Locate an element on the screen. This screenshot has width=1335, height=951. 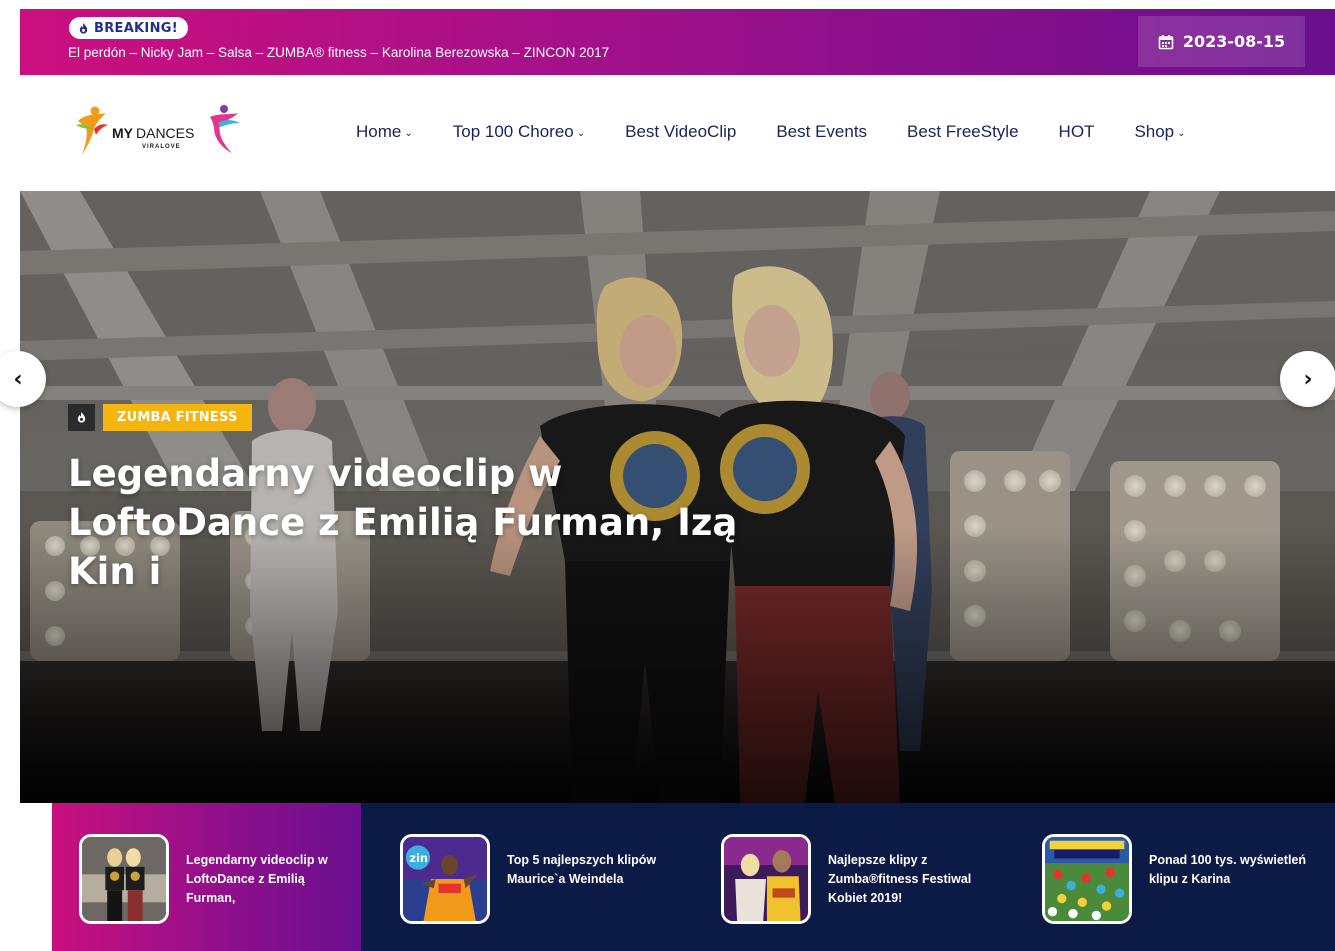
nav-item-best-events: Best Events is located at coordinates (821, 132).